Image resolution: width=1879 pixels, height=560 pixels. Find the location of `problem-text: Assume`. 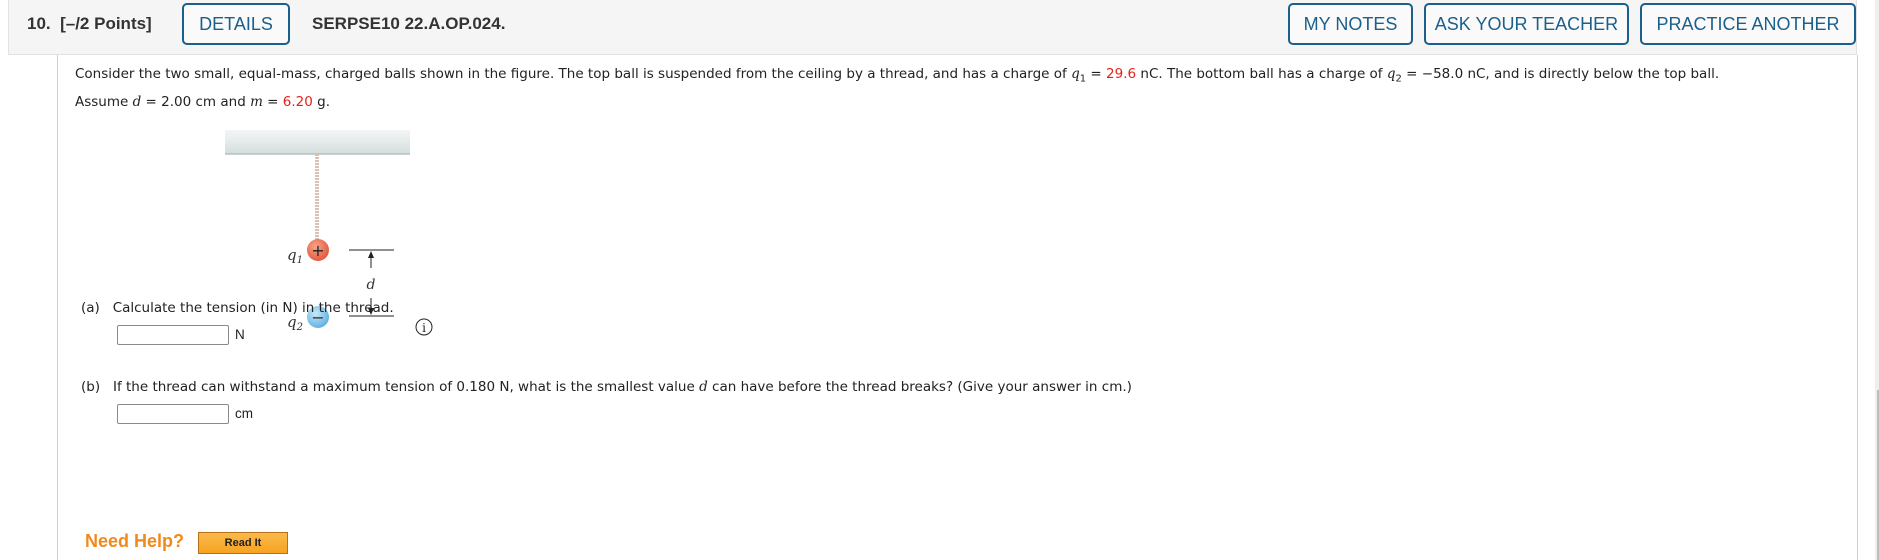

problem-text: Assume is located at coordinates (104, 101).